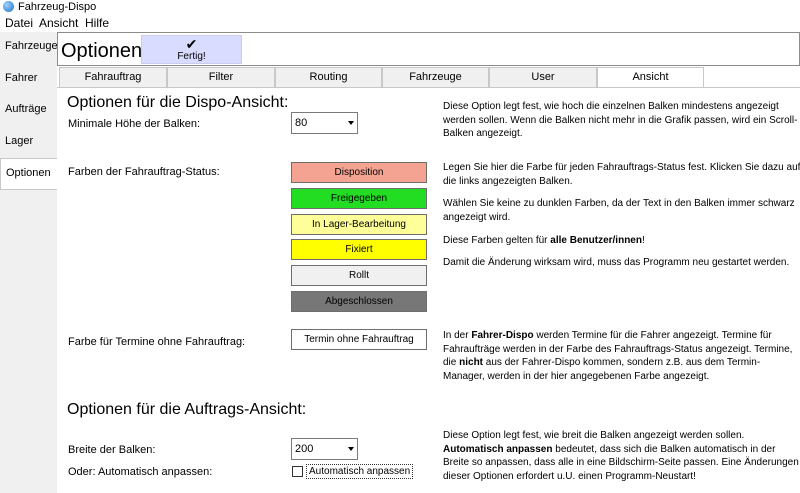 The image size is (800, 493). I want to click on status-freigegeben-button: Freigegeben, so click(359, 198).